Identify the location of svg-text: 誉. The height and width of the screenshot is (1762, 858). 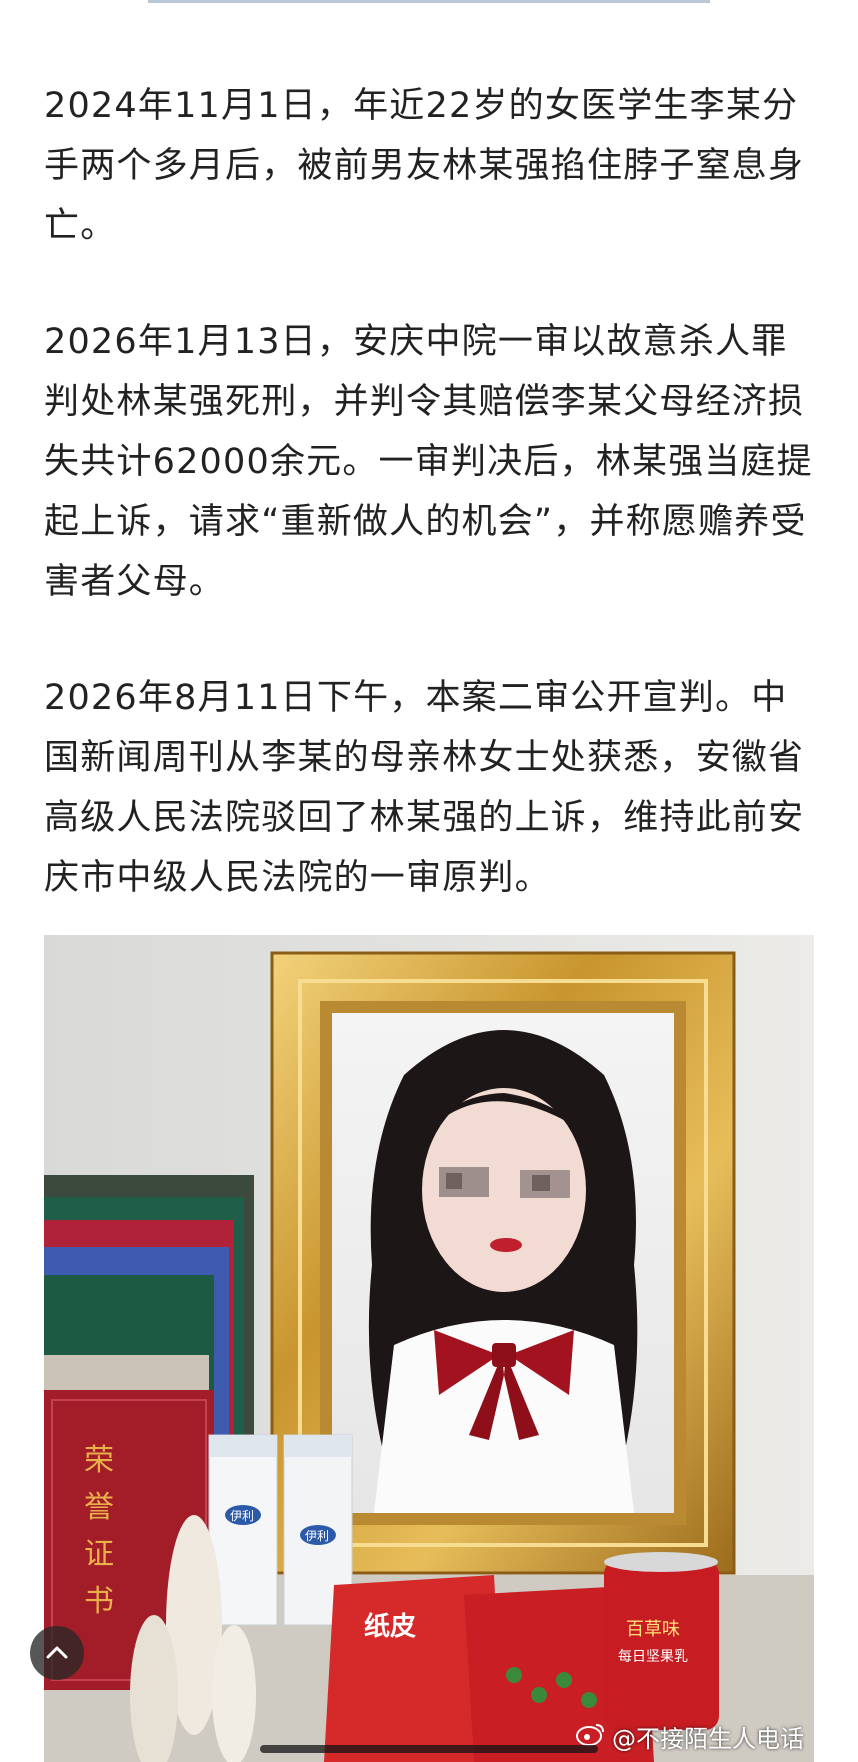
(99, 1507).